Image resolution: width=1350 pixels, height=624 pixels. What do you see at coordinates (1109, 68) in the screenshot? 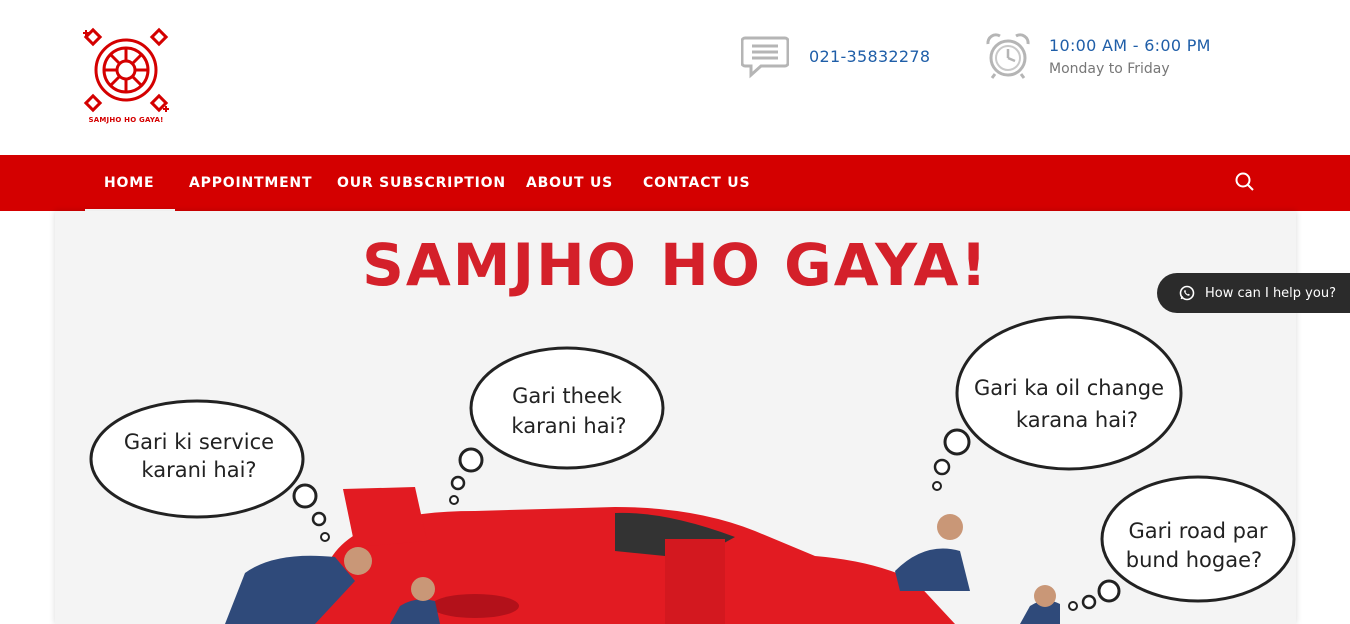
I see `business-days: Monday to Friday` at bounding box center [1109, 68].